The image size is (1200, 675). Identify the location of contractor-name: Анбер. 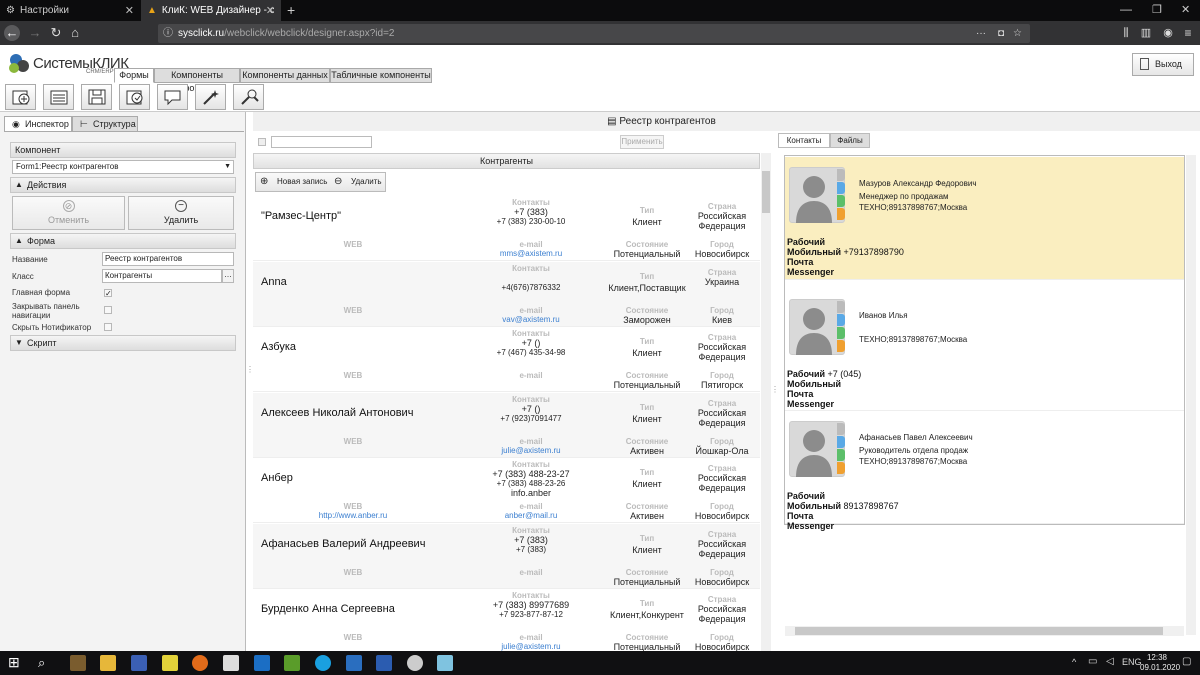
(277, 478).